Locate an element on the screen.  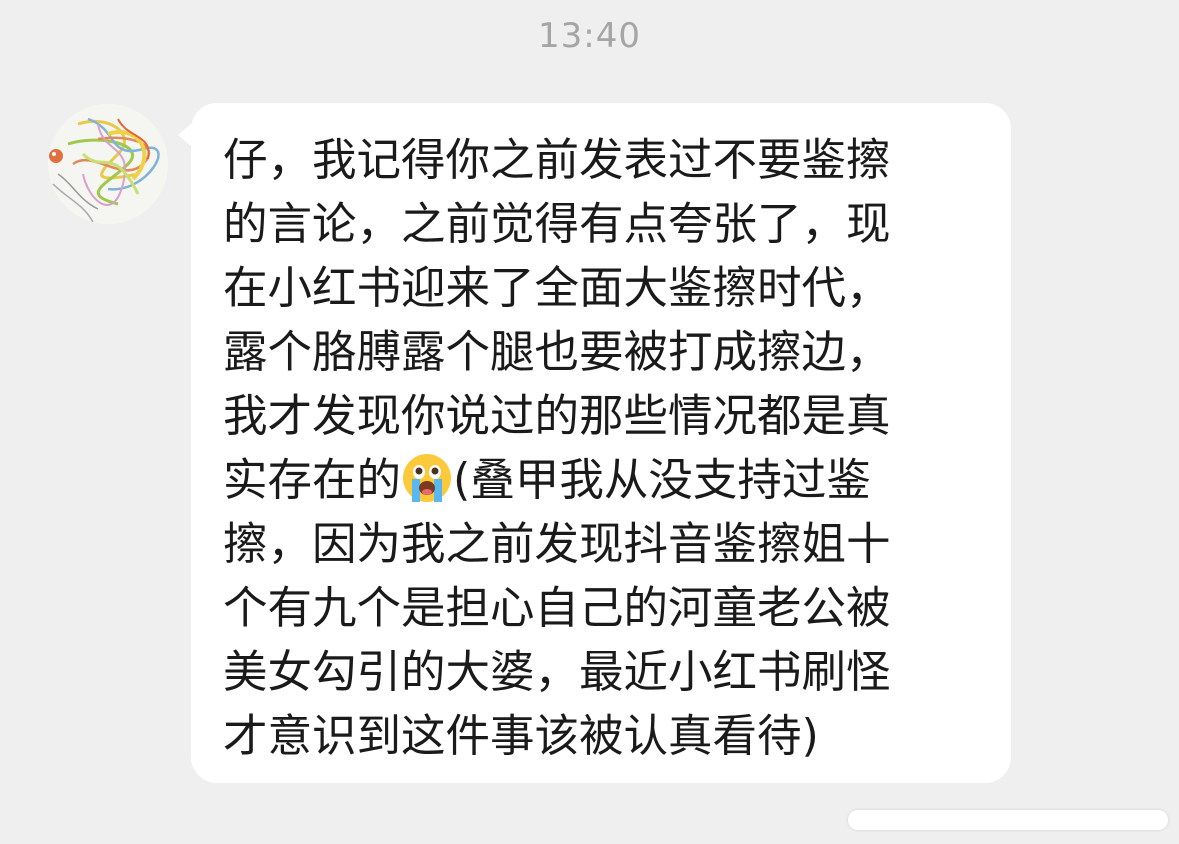
sender-avatar is located at coordinates (108, 164).